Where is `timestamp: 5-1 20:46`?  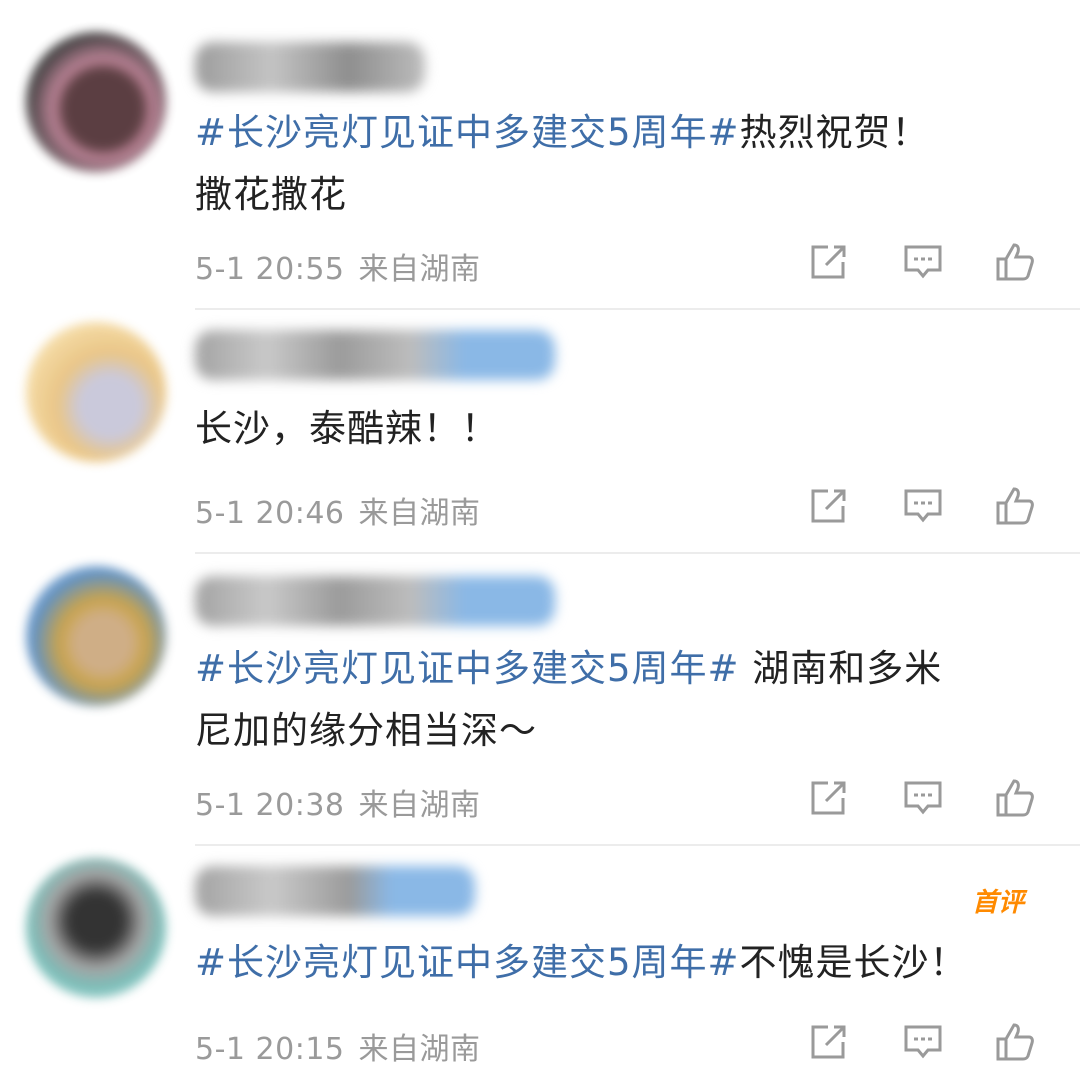 timestamp: 5-1 20:46 is located at coordinates (270, 513).